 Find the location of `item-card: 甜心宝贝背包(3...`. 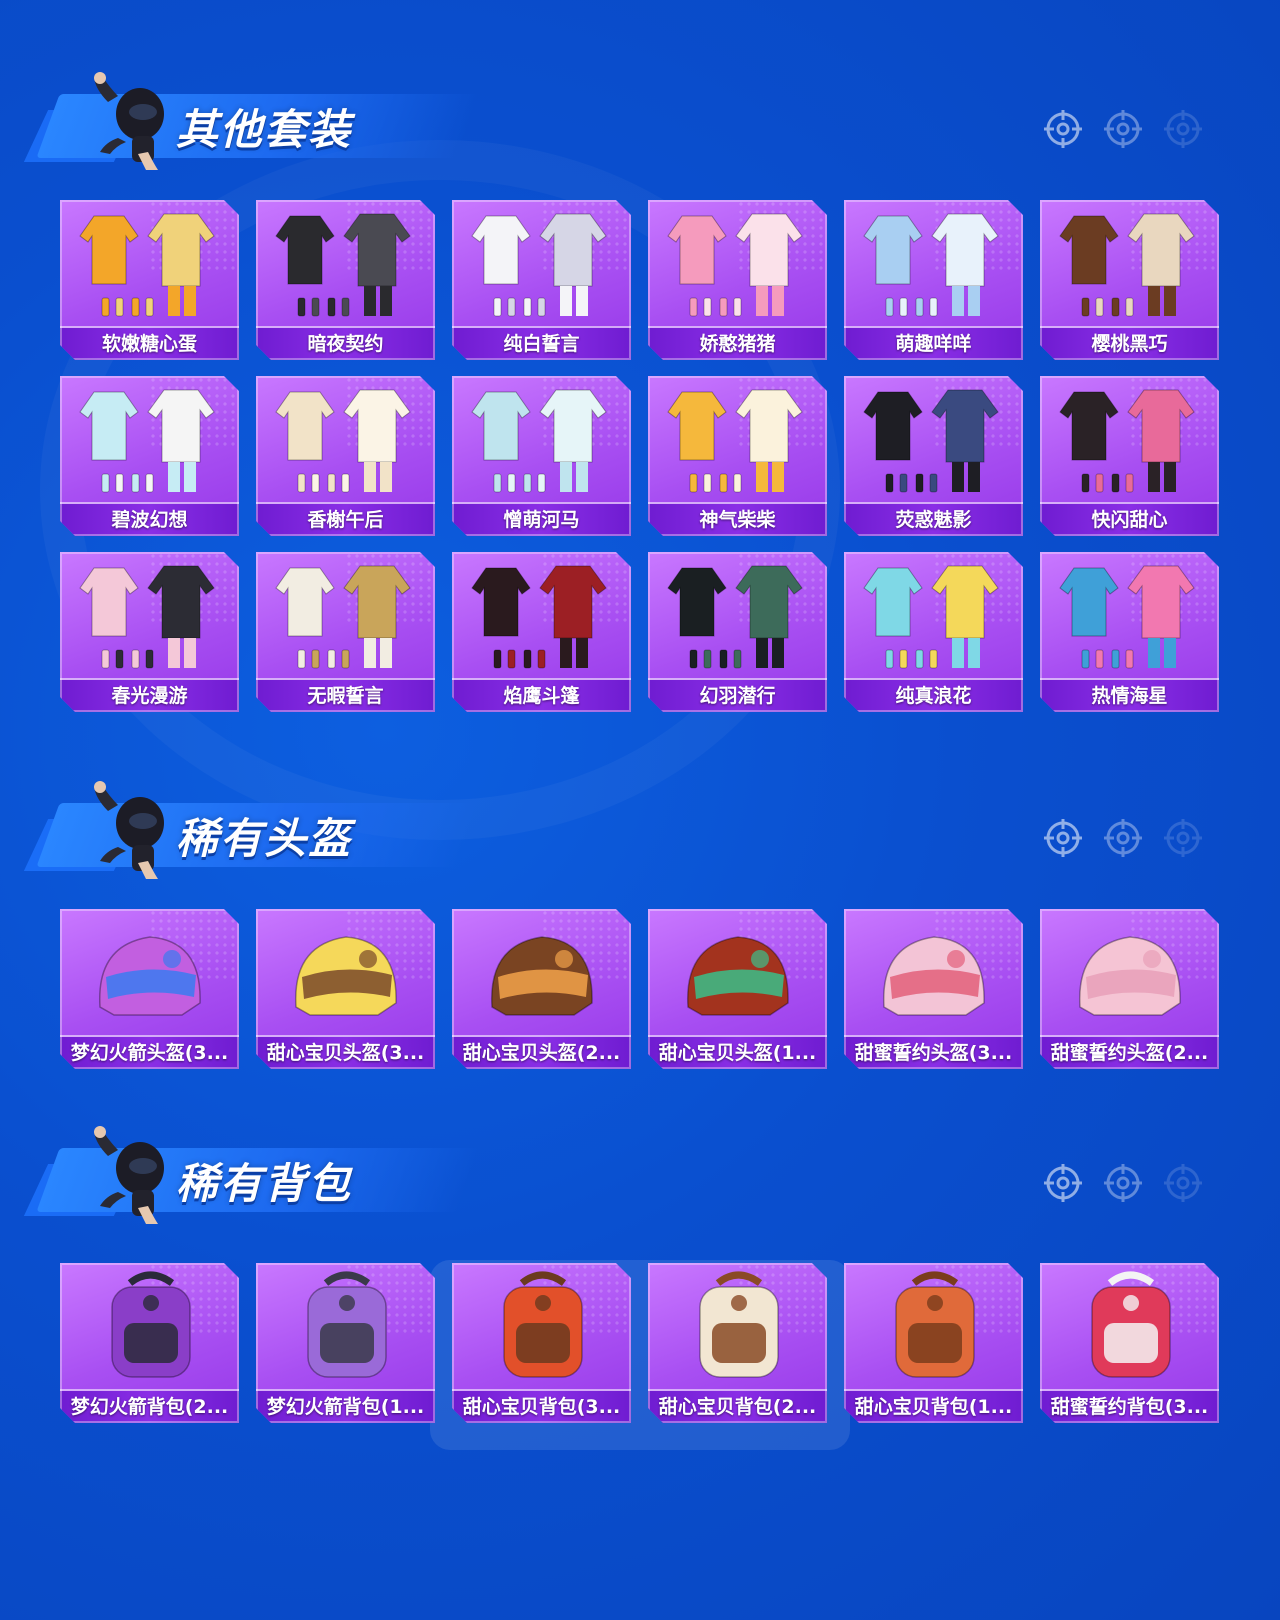

item-card: 甜心宝贝背包(3... is located at coordinates (541, 1343).